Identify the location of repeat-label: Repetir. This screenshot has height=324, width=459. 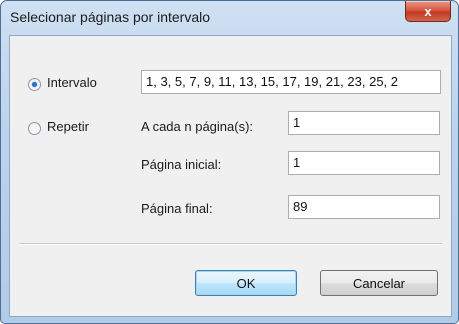
(68, 126).